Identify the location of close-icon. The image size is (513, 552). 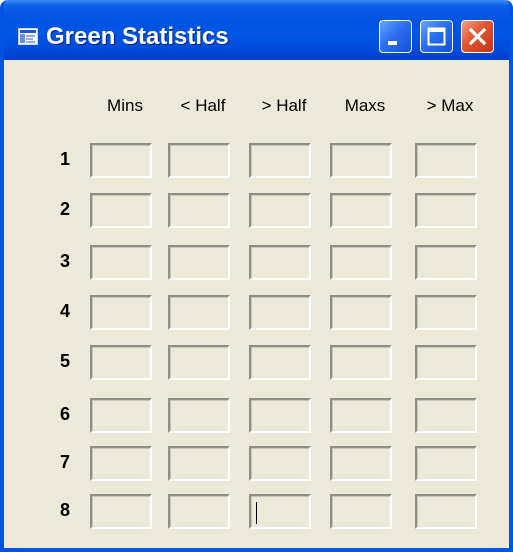
(477, 36).